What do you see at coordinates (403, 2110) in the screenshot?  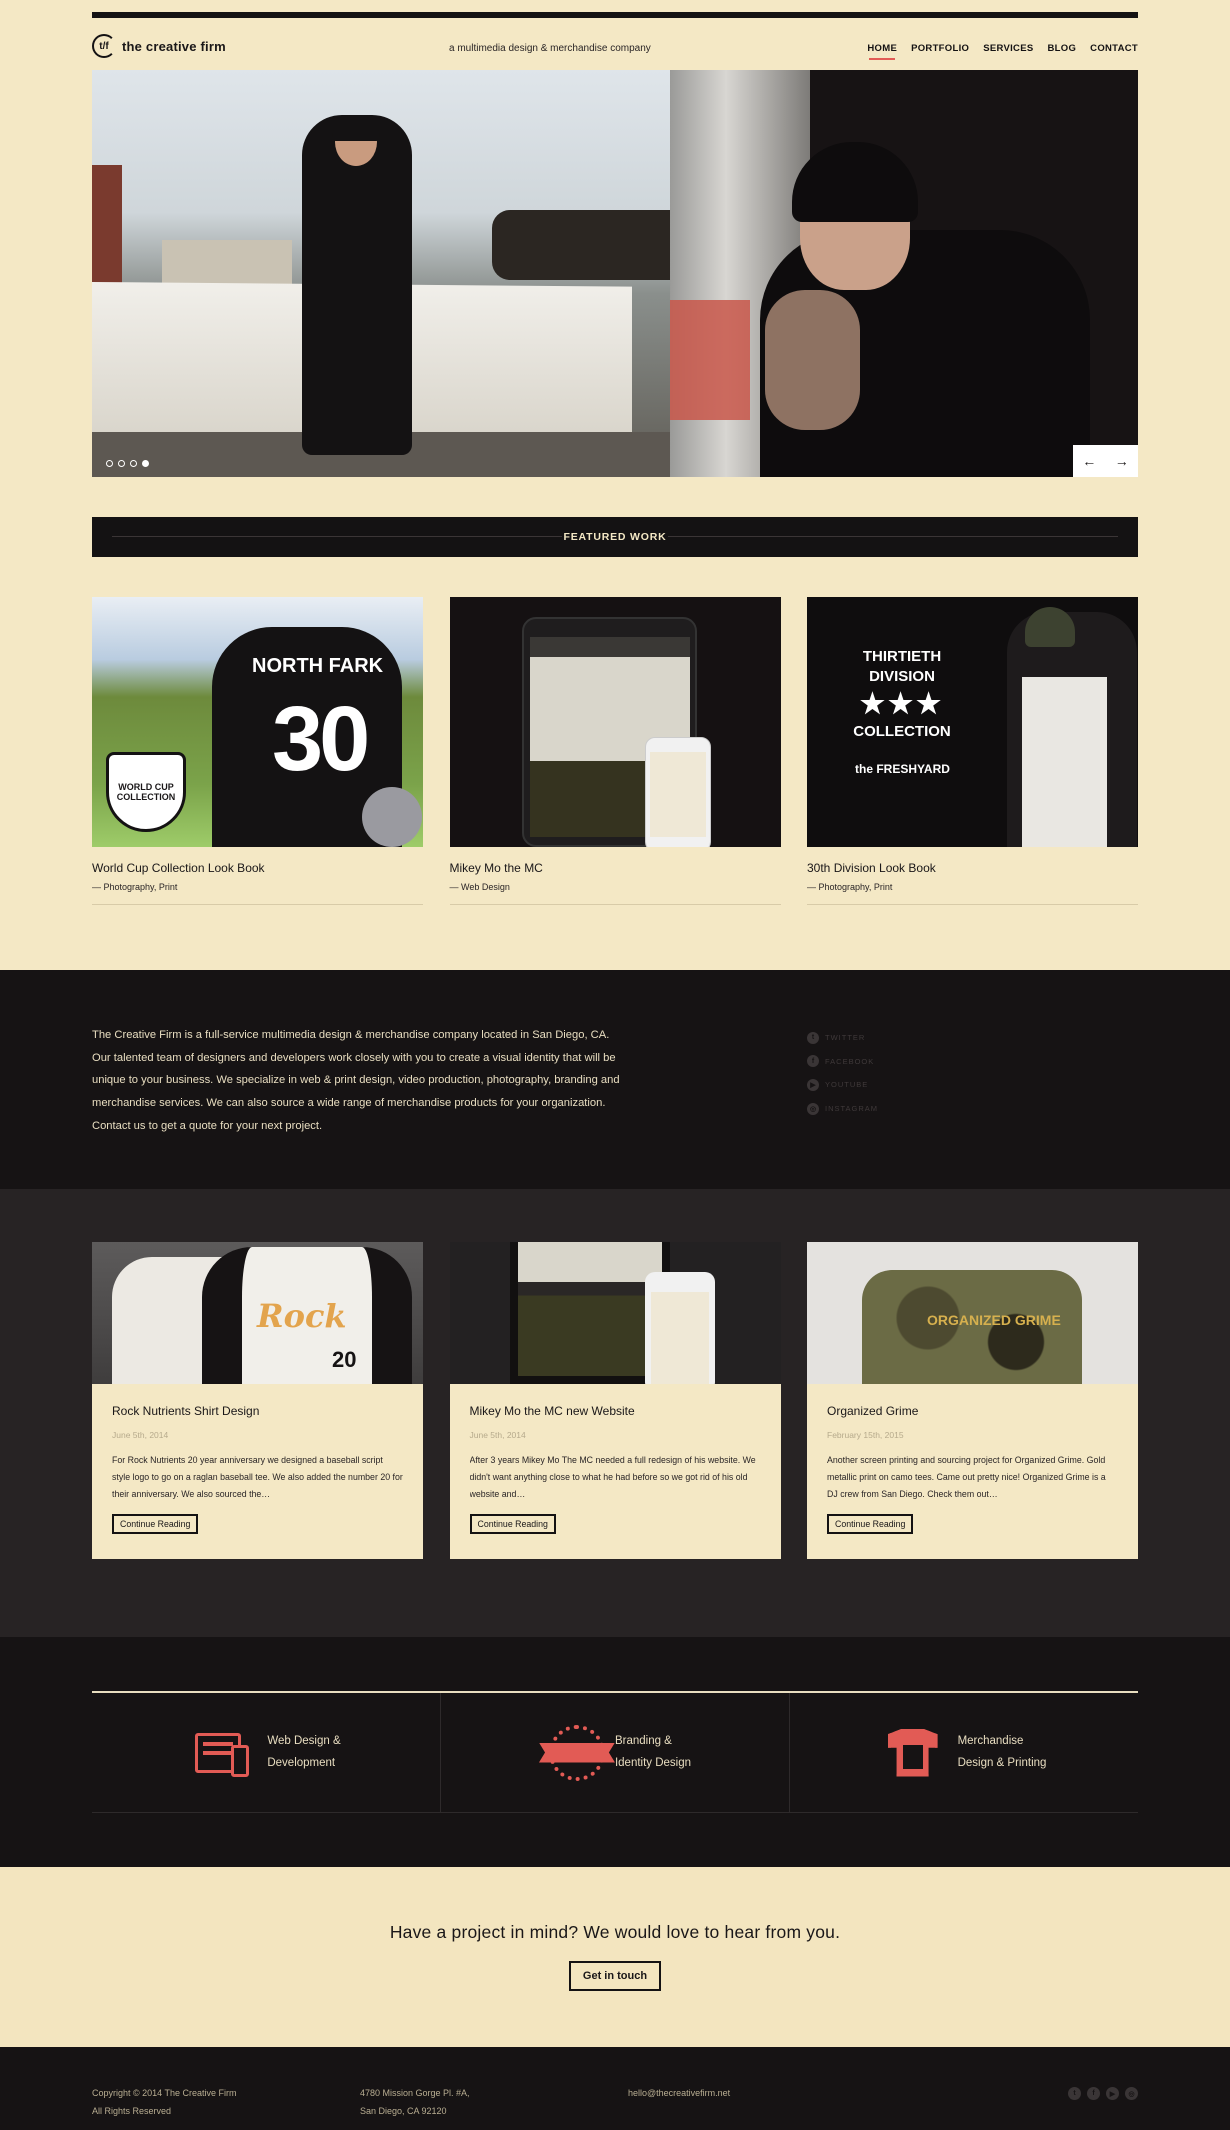 I see `address-line-2: San Diego, CA 92120` at bounding box center [403, 2110].